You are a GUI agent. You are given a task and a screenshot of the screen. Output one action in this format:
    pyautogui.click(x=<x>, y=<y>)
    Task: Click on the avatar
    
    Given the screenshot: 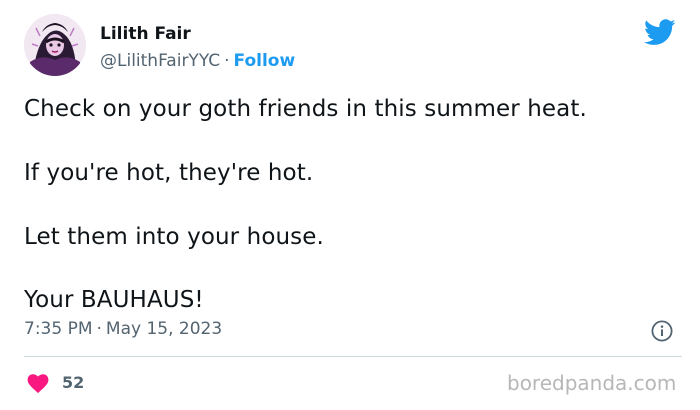 What is the action you would take?
    pyautogui.click(x=55, y=45)
    